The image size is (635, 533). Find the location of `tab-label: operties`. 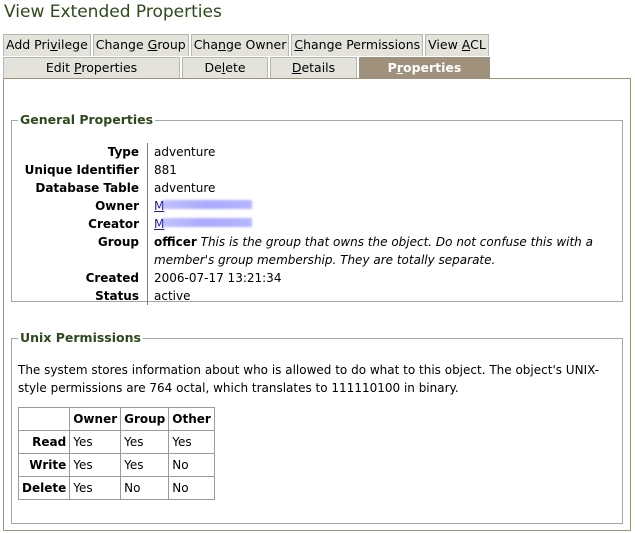

tab-label: operties is located at coordinates (432, 67).